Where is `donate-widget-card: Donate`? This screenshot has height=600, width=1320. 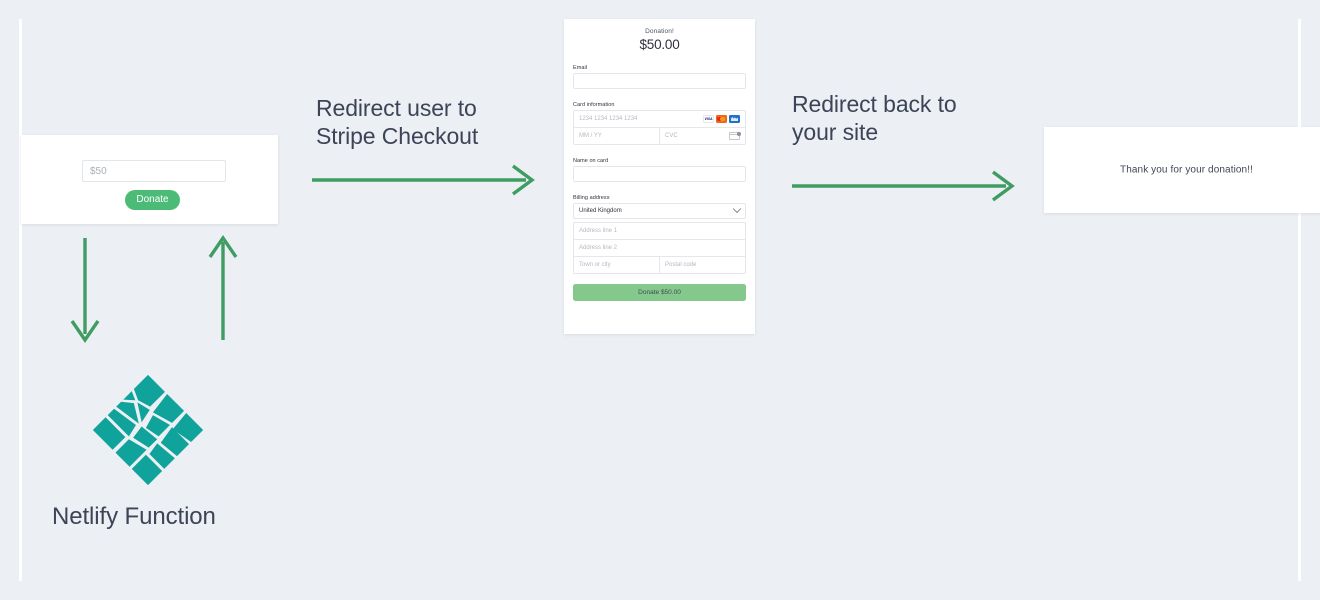 donate-widget-card: Donate is located at coordinates (149, 179).